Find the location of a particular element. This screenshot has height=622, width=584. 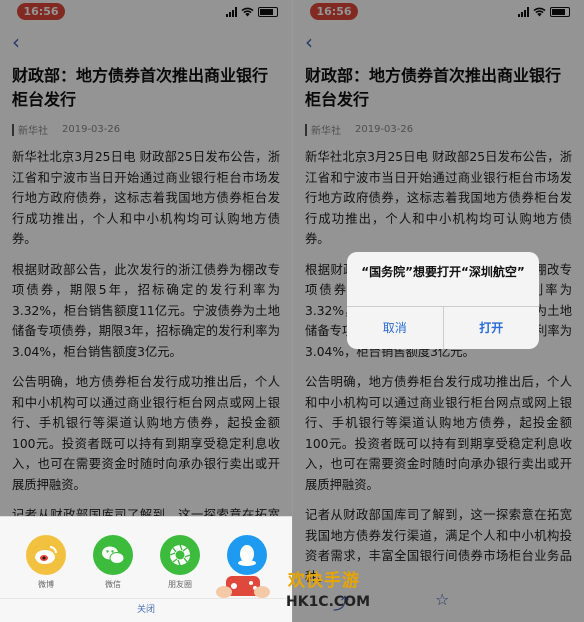

share-weibo: 微博 is located at coordinates (46, 562).